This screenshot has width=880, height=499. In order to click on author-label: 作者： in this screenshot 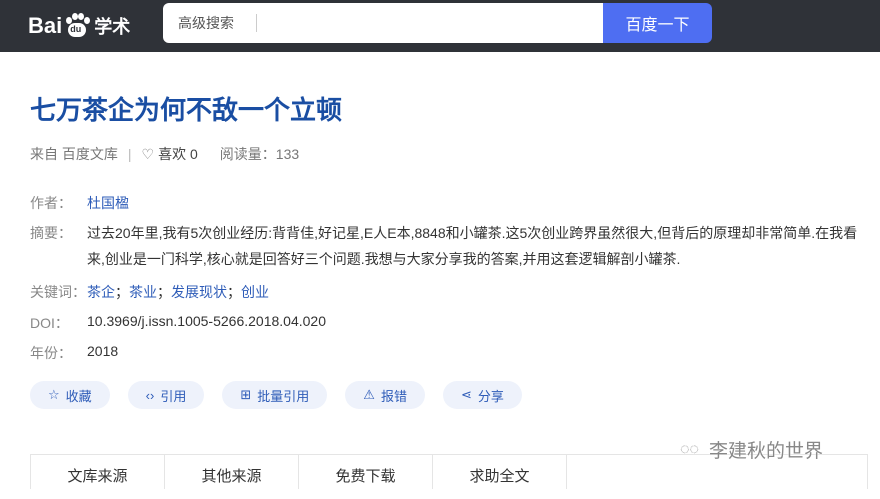, I will do `click(51, 203)`.